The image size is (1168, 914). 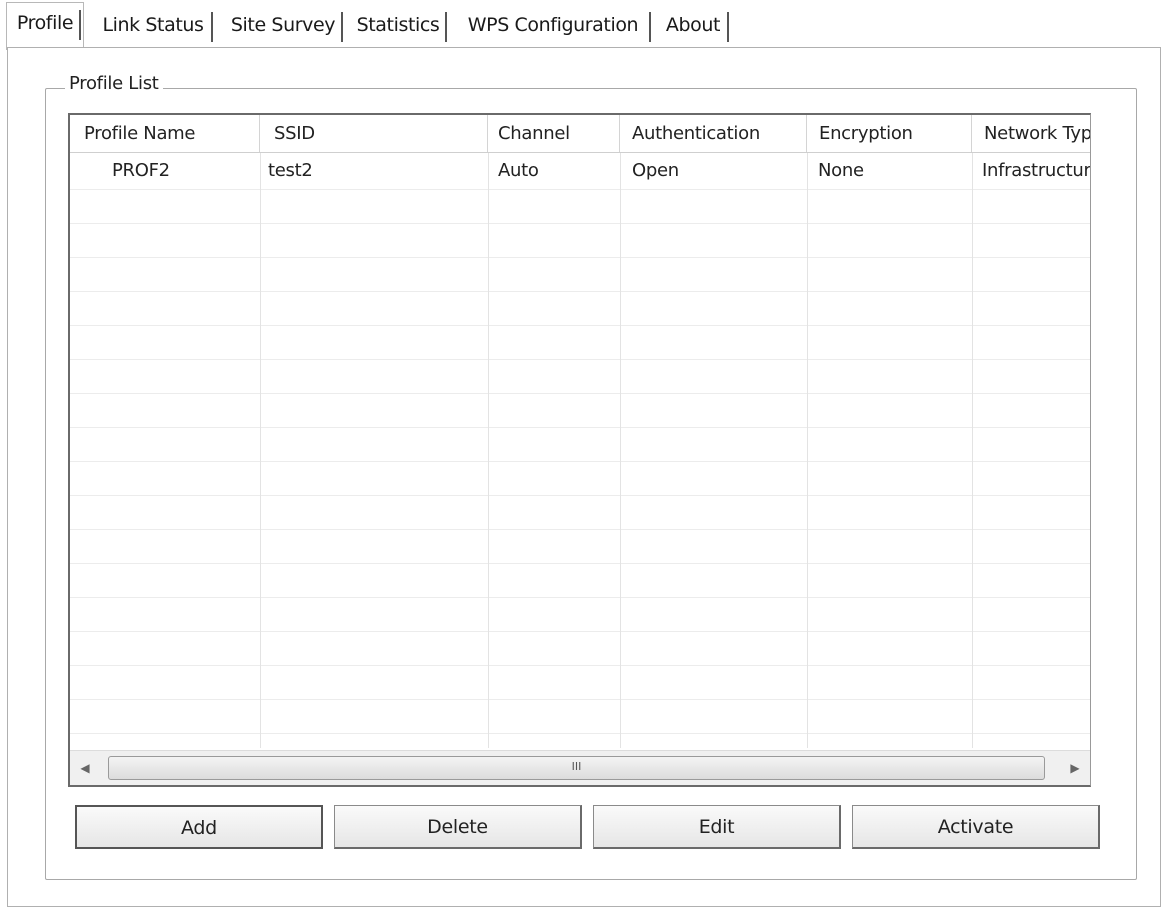 I want to click on tab-statistics: Statistics, so click(x=399, y=25).